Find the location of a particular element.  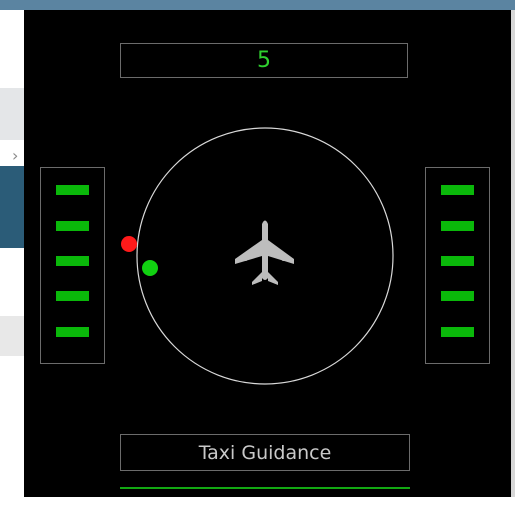

background-window-right is located at coordinates (513, 257).